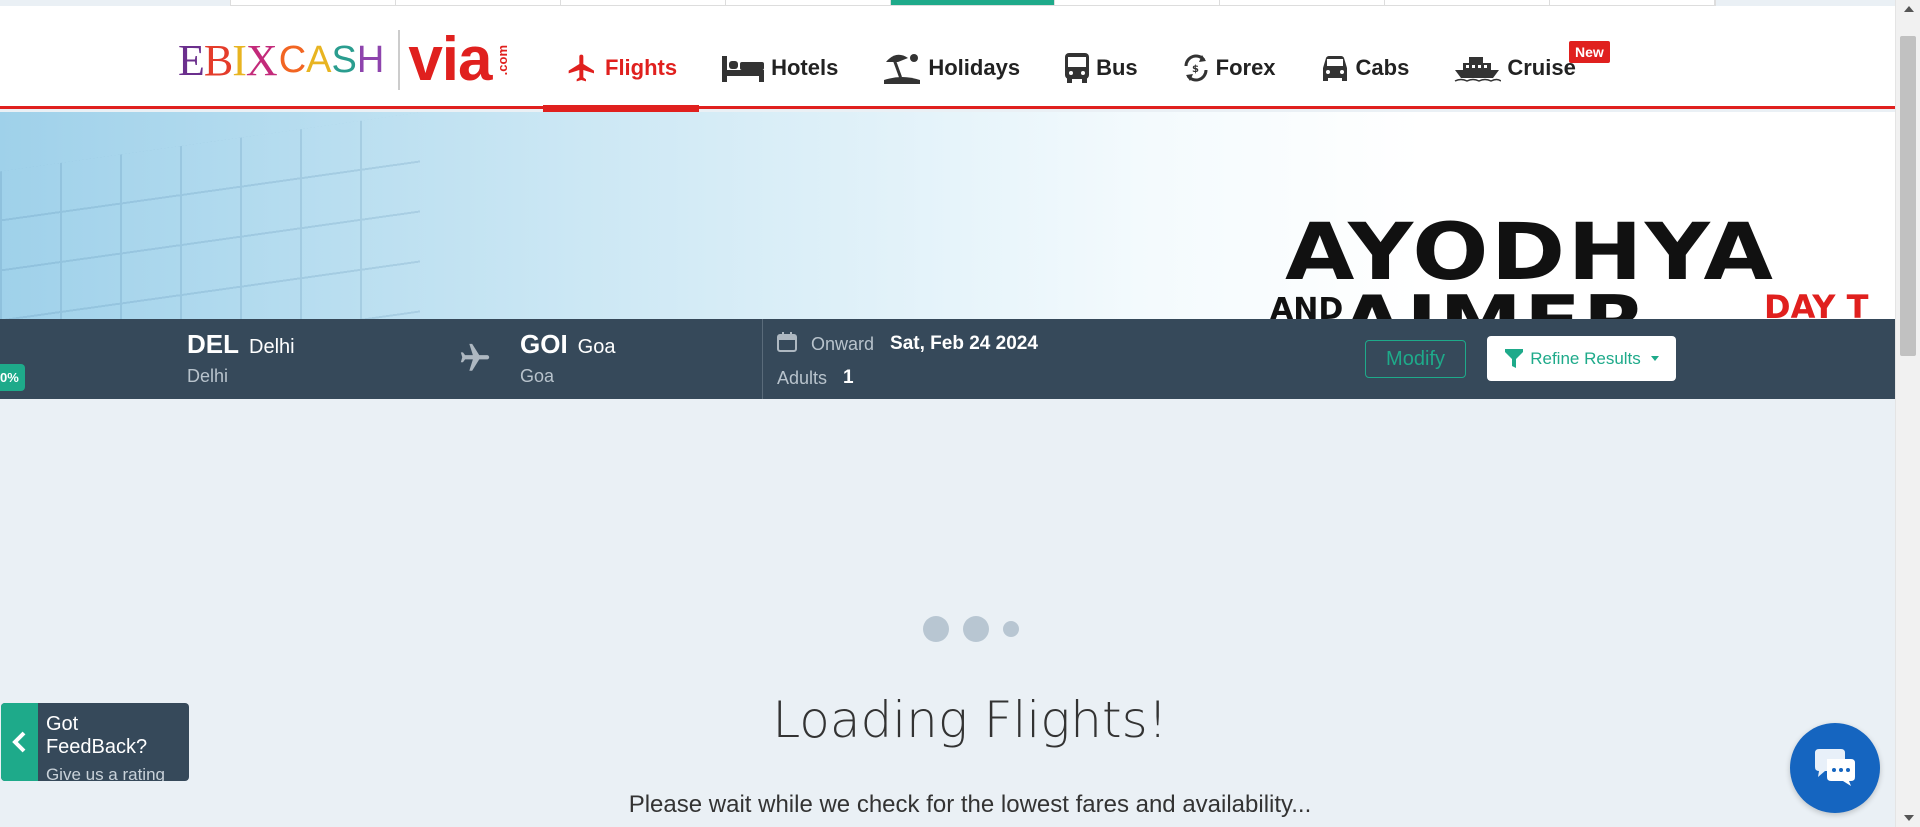  I want to click on loading-dots, so click(978, 629).